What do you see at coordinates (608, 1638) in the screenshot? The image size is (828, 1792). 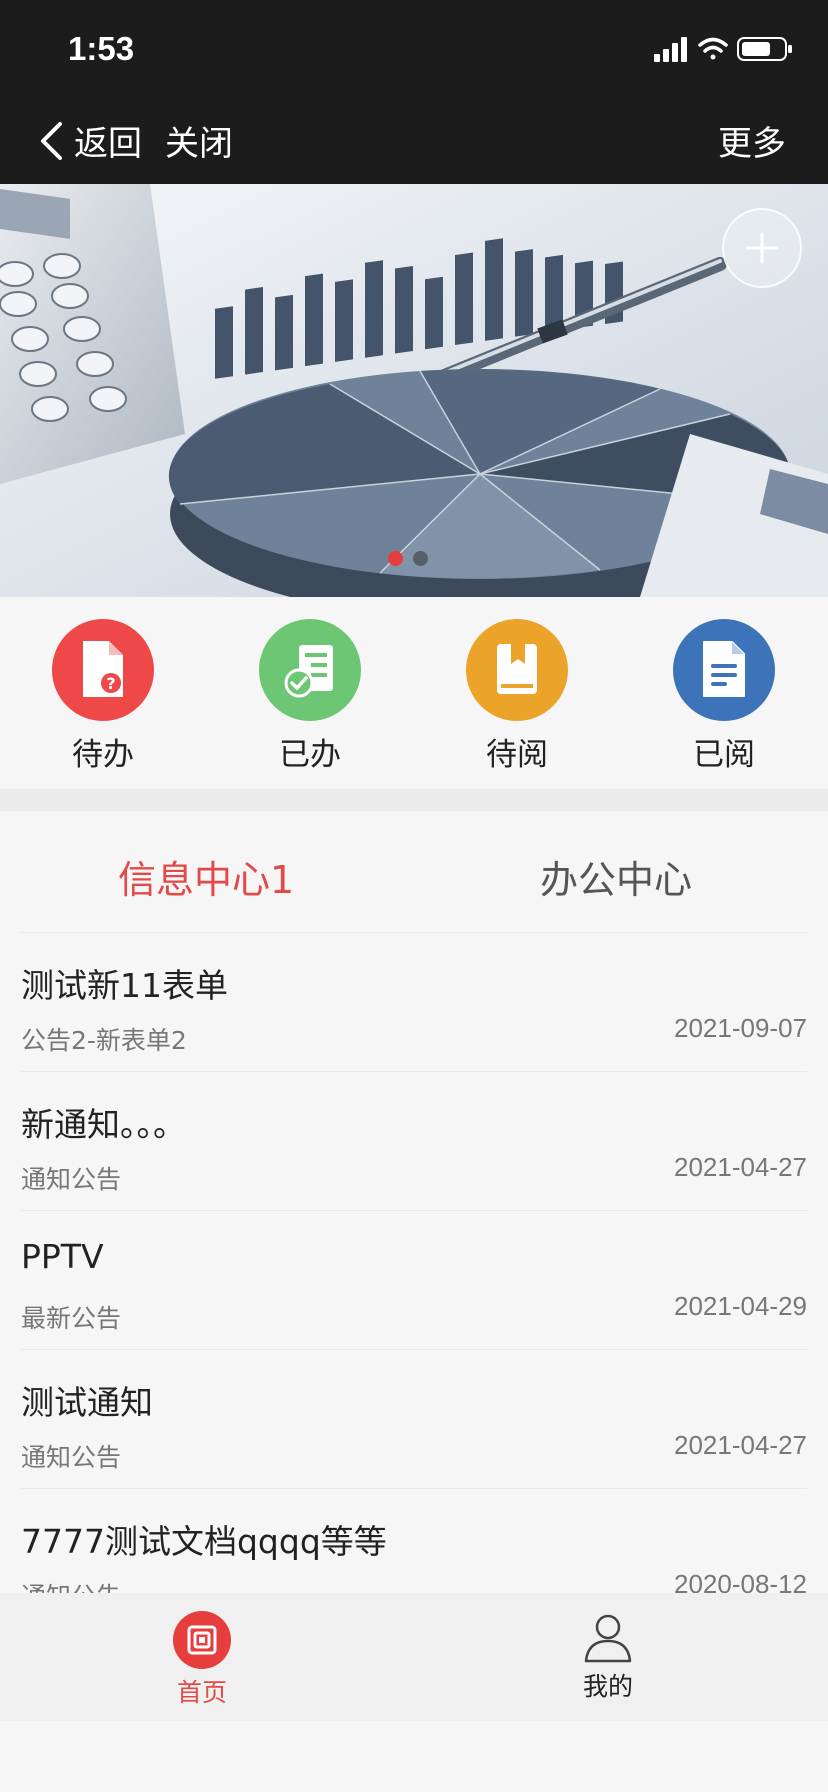 I see `user-icon` at bounding box center [608, 1638].